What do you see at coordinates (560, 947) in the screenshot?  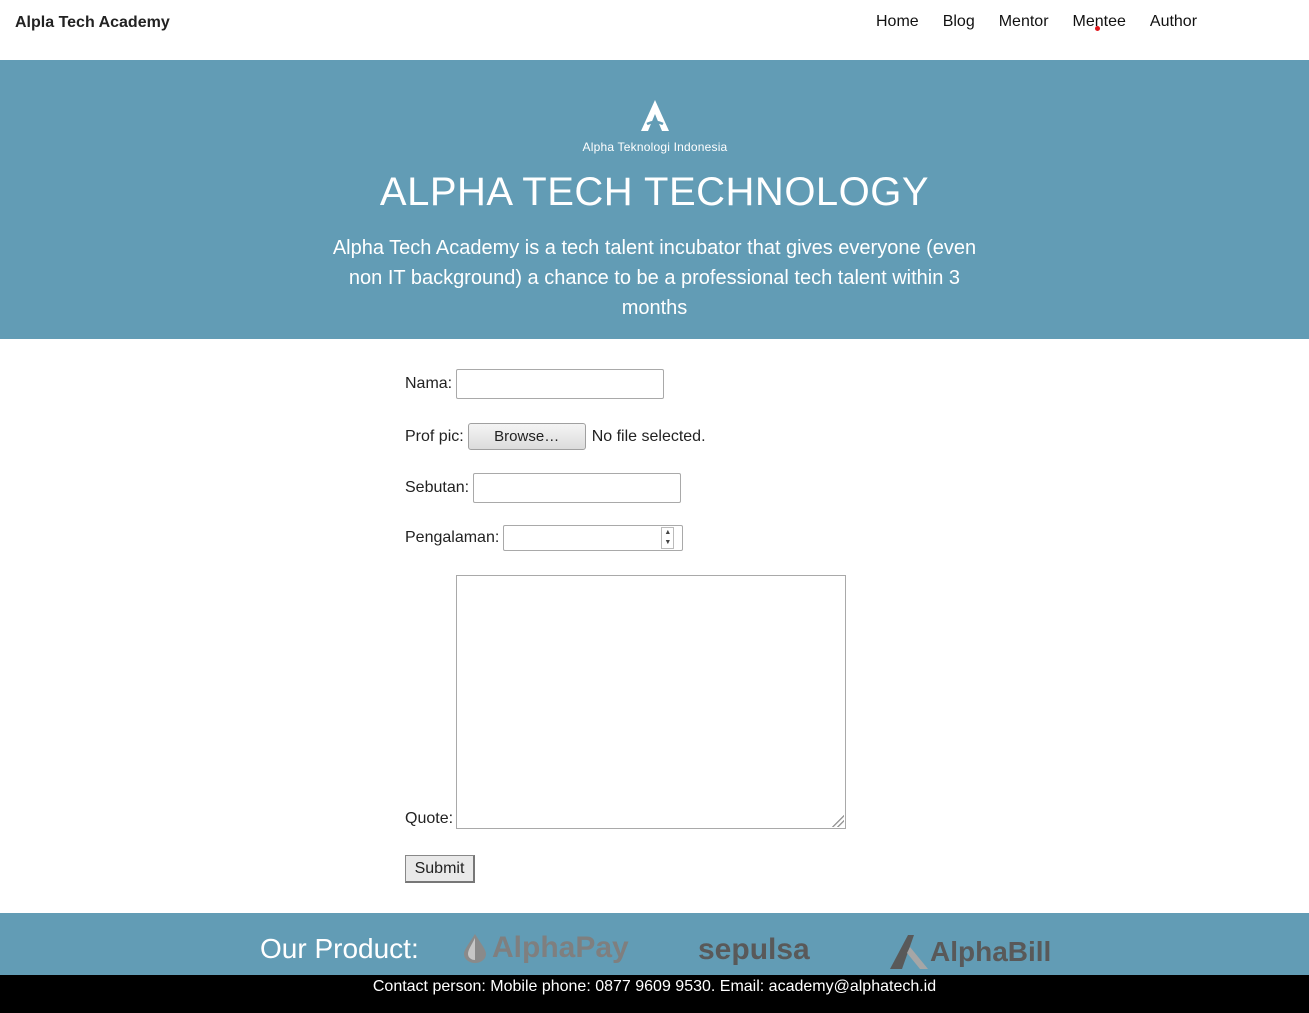 I see `alphapay-text: AlphaPay` at bounding box center [560, 947].